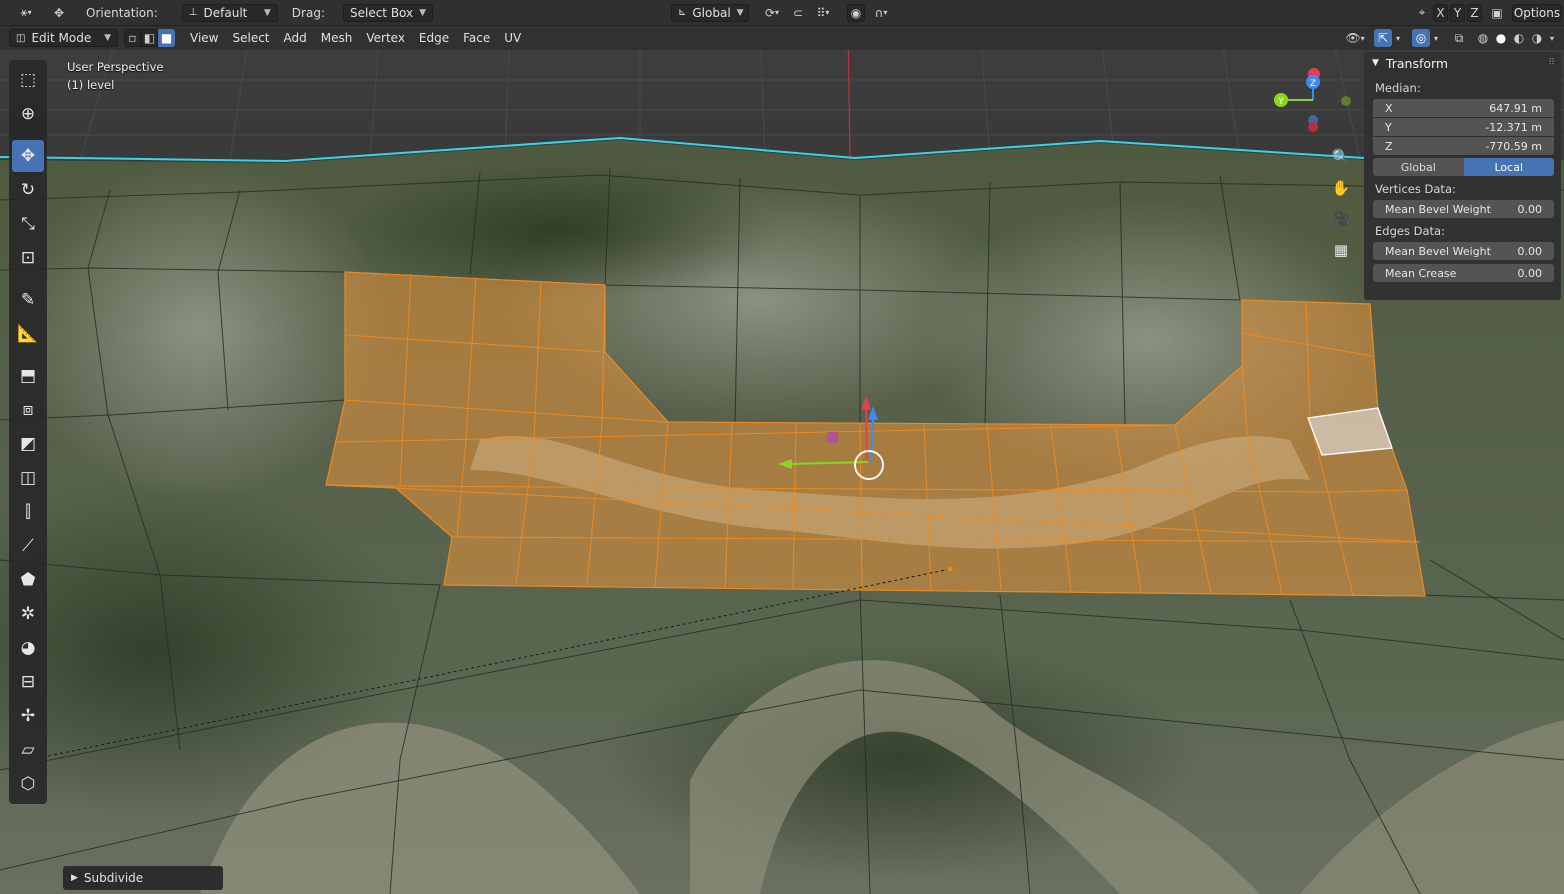 This screenshot has width=1564, height=894. I want to click on options-label: Options, so click(1537, 12).